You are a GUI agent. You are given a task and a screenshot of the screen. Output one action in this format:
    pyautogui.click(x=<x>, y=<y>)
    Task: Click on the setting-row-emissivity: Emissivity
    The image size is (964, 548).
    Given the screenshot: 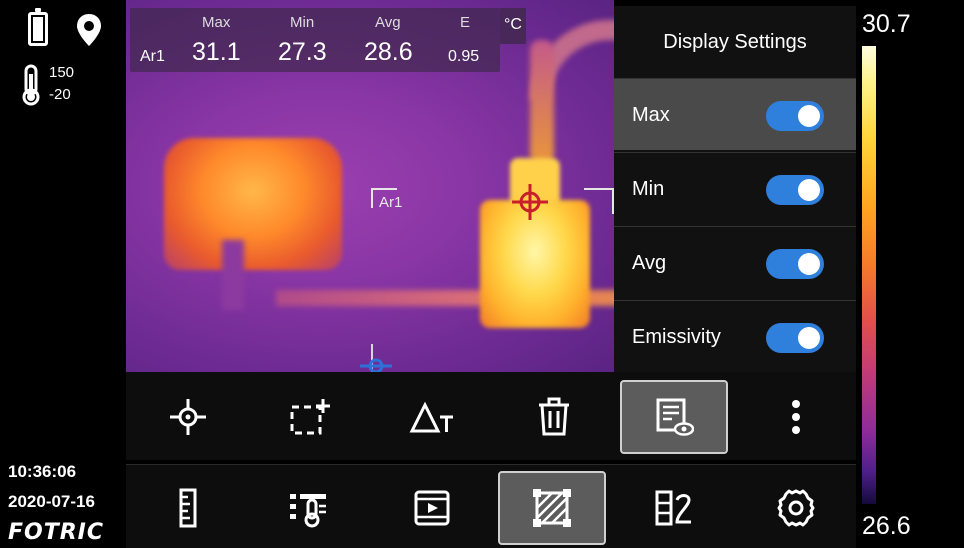 What is the action you would take?
    pyautogui.click(x=735, y=336)
    